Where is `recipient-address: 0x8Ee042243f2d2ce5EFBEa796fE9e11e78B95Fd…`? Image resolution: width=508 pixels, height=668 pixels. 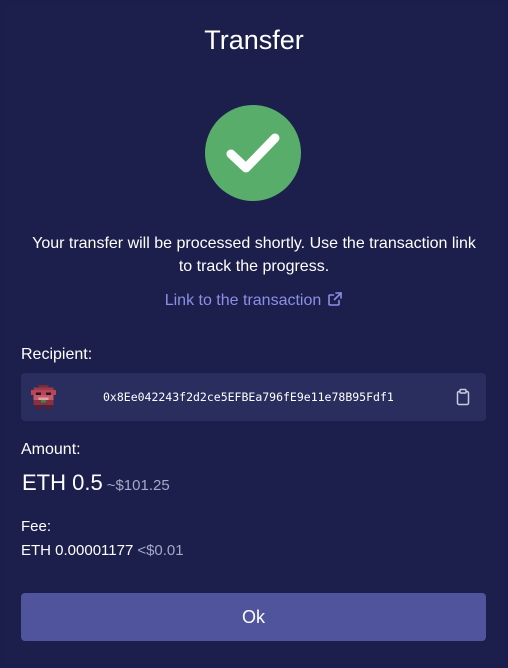 recipient-address: 0x8Ee042243f2d2ce5EFBEa796fE9e11e78B95Fd… is located at coordinates (248, 397).